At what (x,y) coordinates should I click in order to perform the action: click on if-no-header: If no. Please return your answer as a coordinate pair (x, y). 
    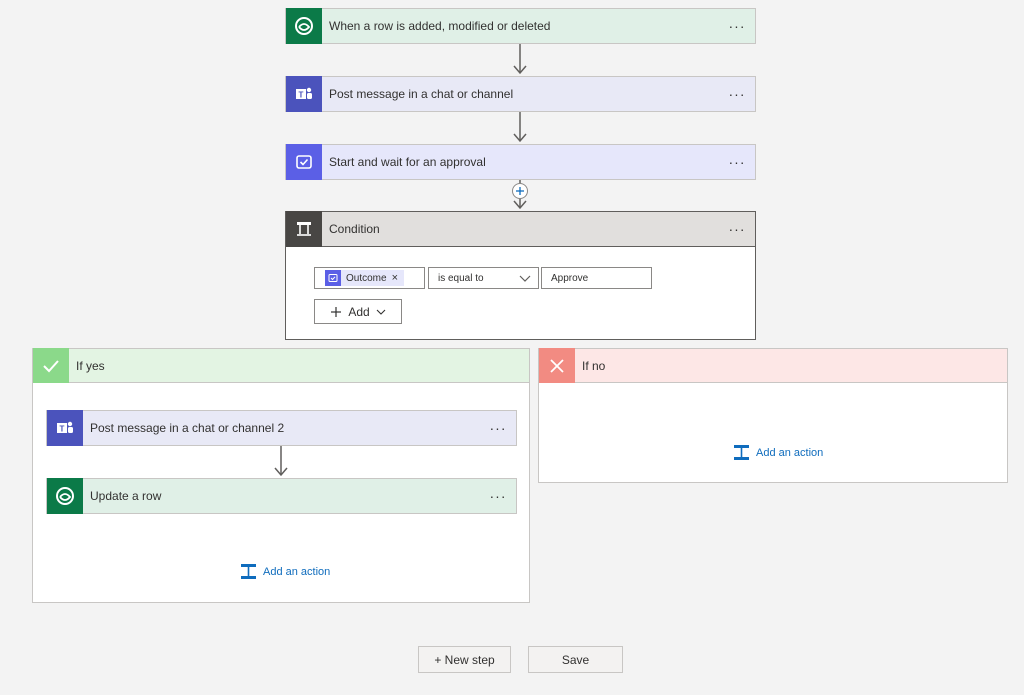
    Looking at the image, I should click on (773, 365).